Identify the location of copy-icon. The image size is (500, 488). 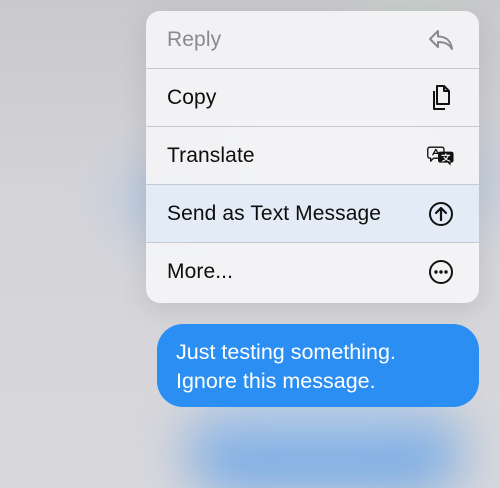
(441, 98).